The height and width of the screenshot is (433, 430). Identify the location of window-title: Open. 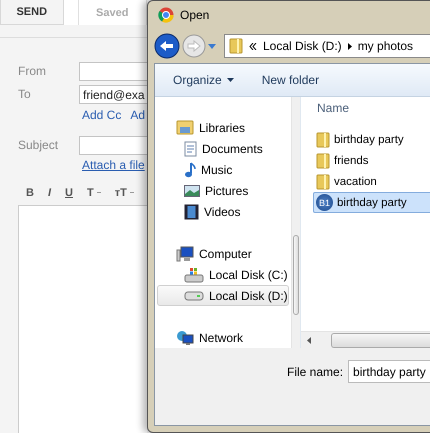
(195, 15).